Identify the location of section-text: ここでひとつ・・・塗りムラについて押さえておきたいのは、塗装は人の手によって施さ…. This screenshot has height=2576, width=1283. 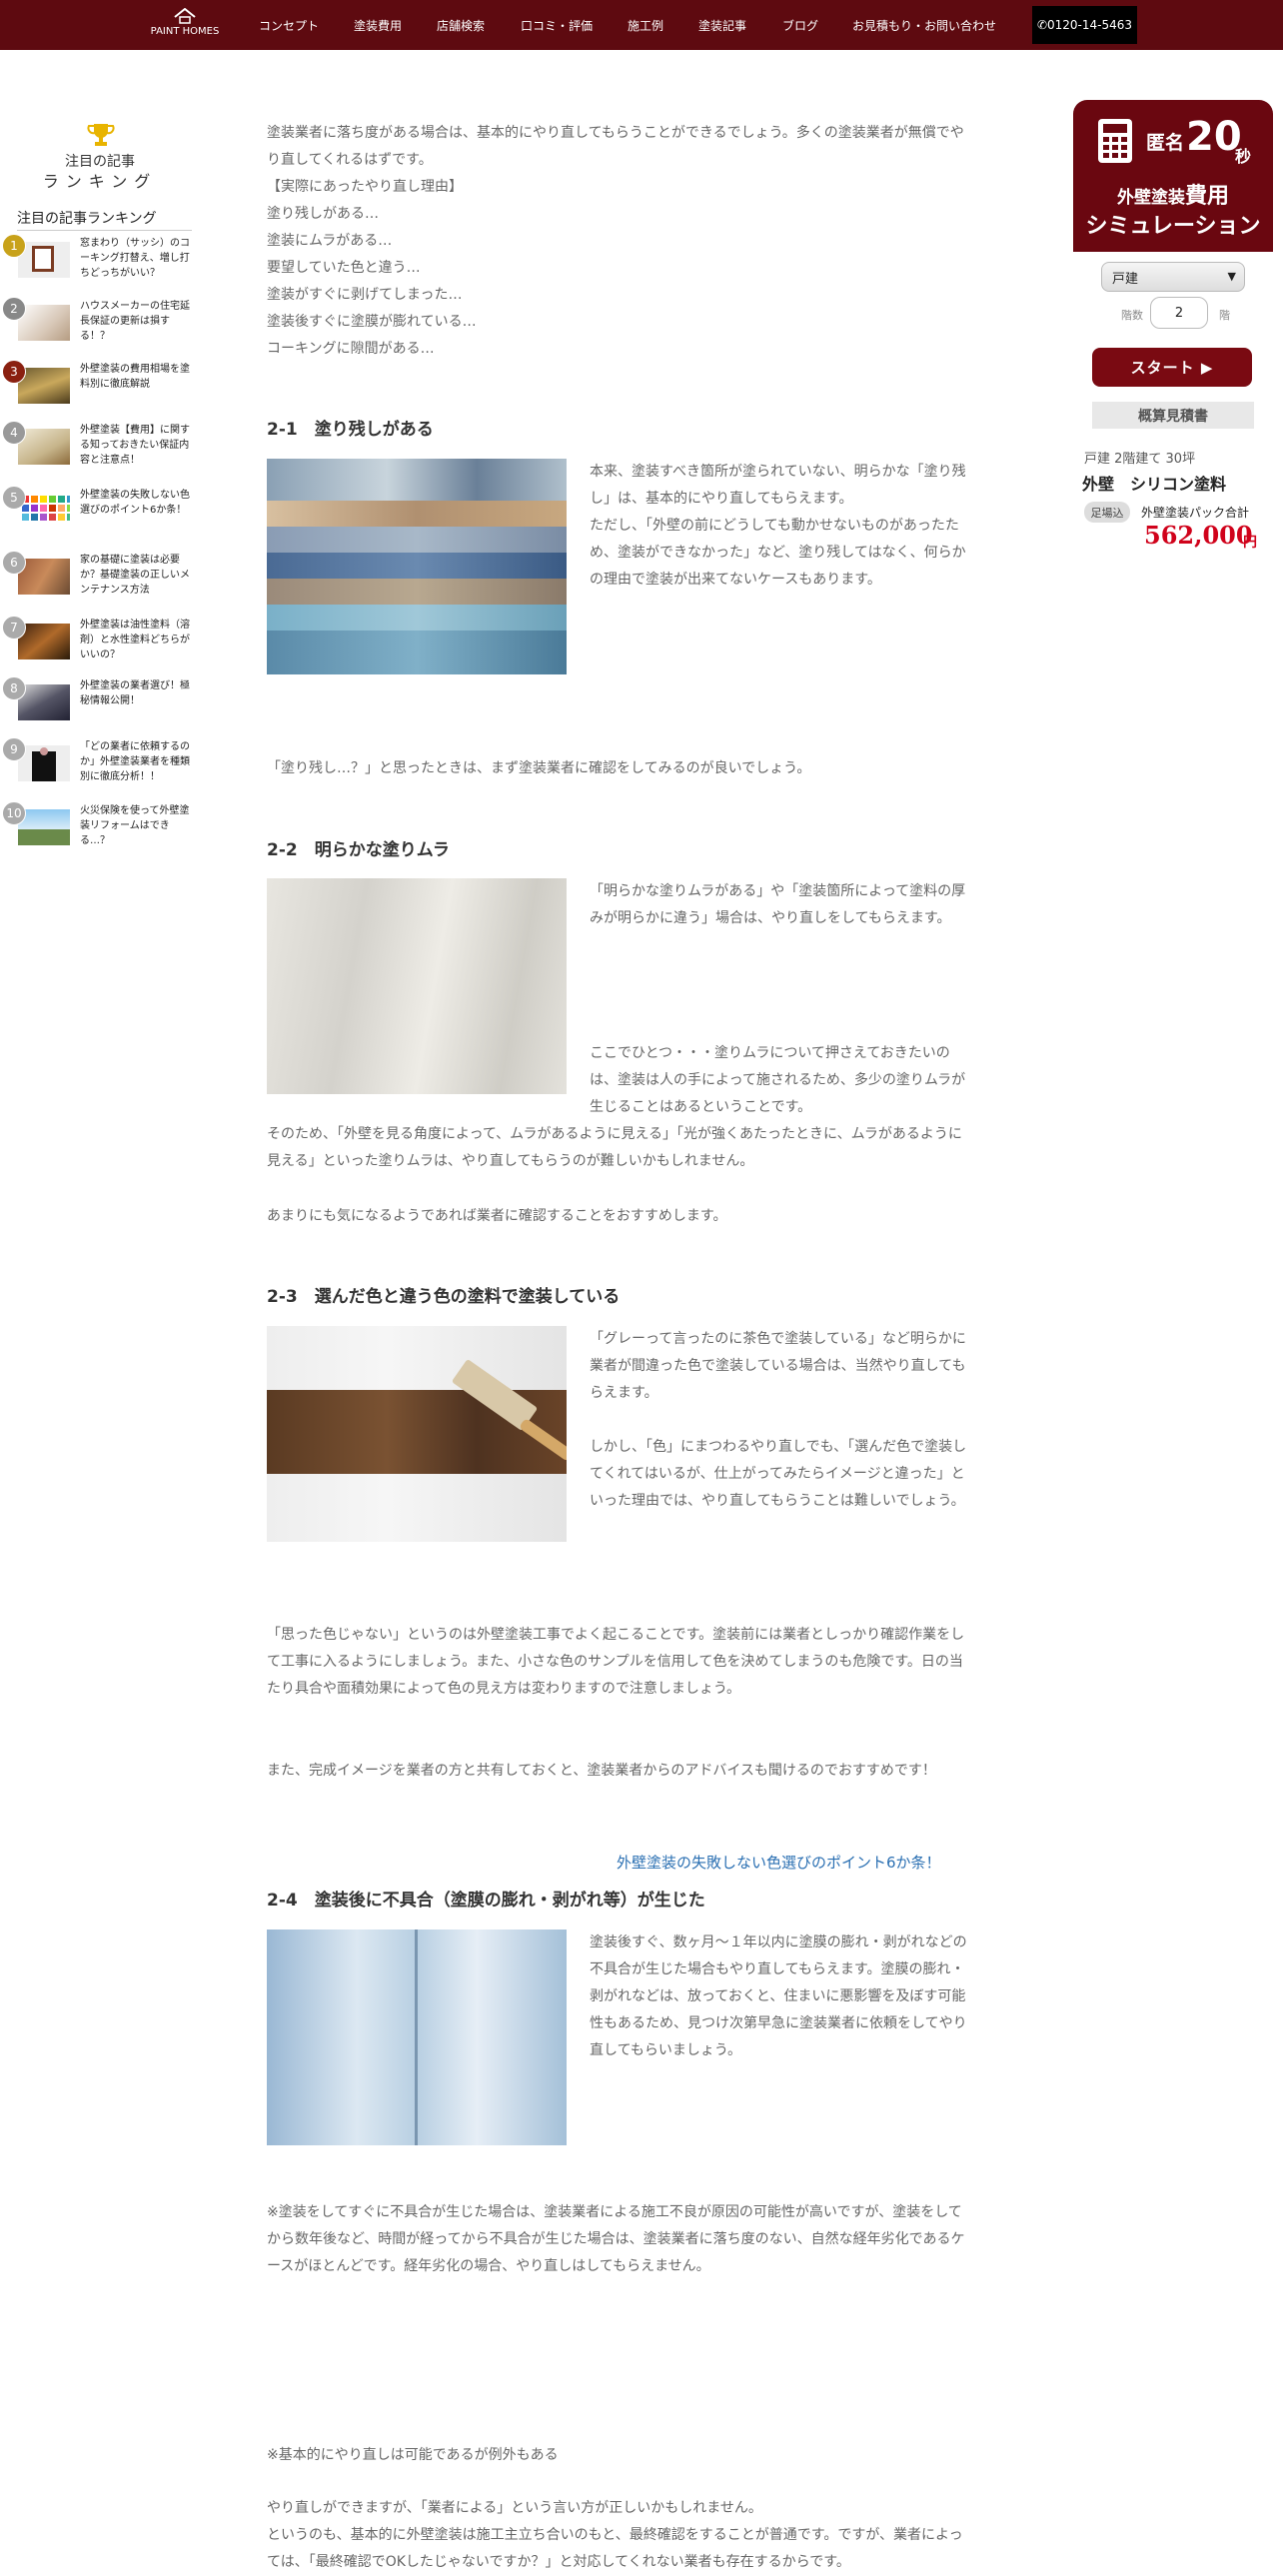
(778, 1080).